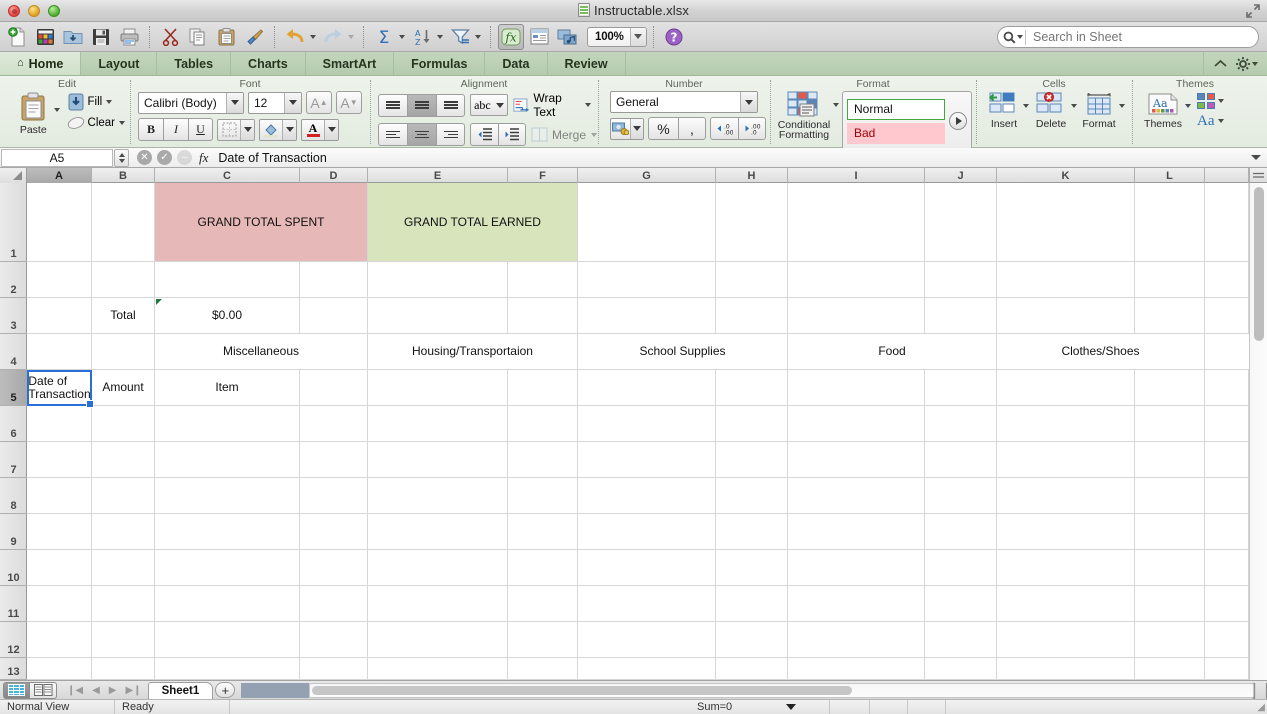 This screenshot has width=1267, height=714. Describe the element at coordinates (268, 63) in the screenshot. I see `tab-charts: Charts` at that location.